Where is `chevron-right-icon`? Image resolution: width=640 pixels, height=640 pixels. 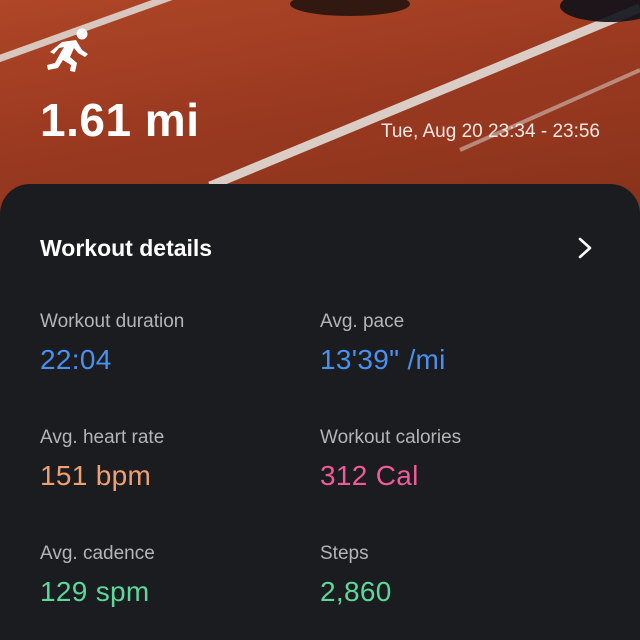
chevron-right-icon is located at coordinates (585, 248).